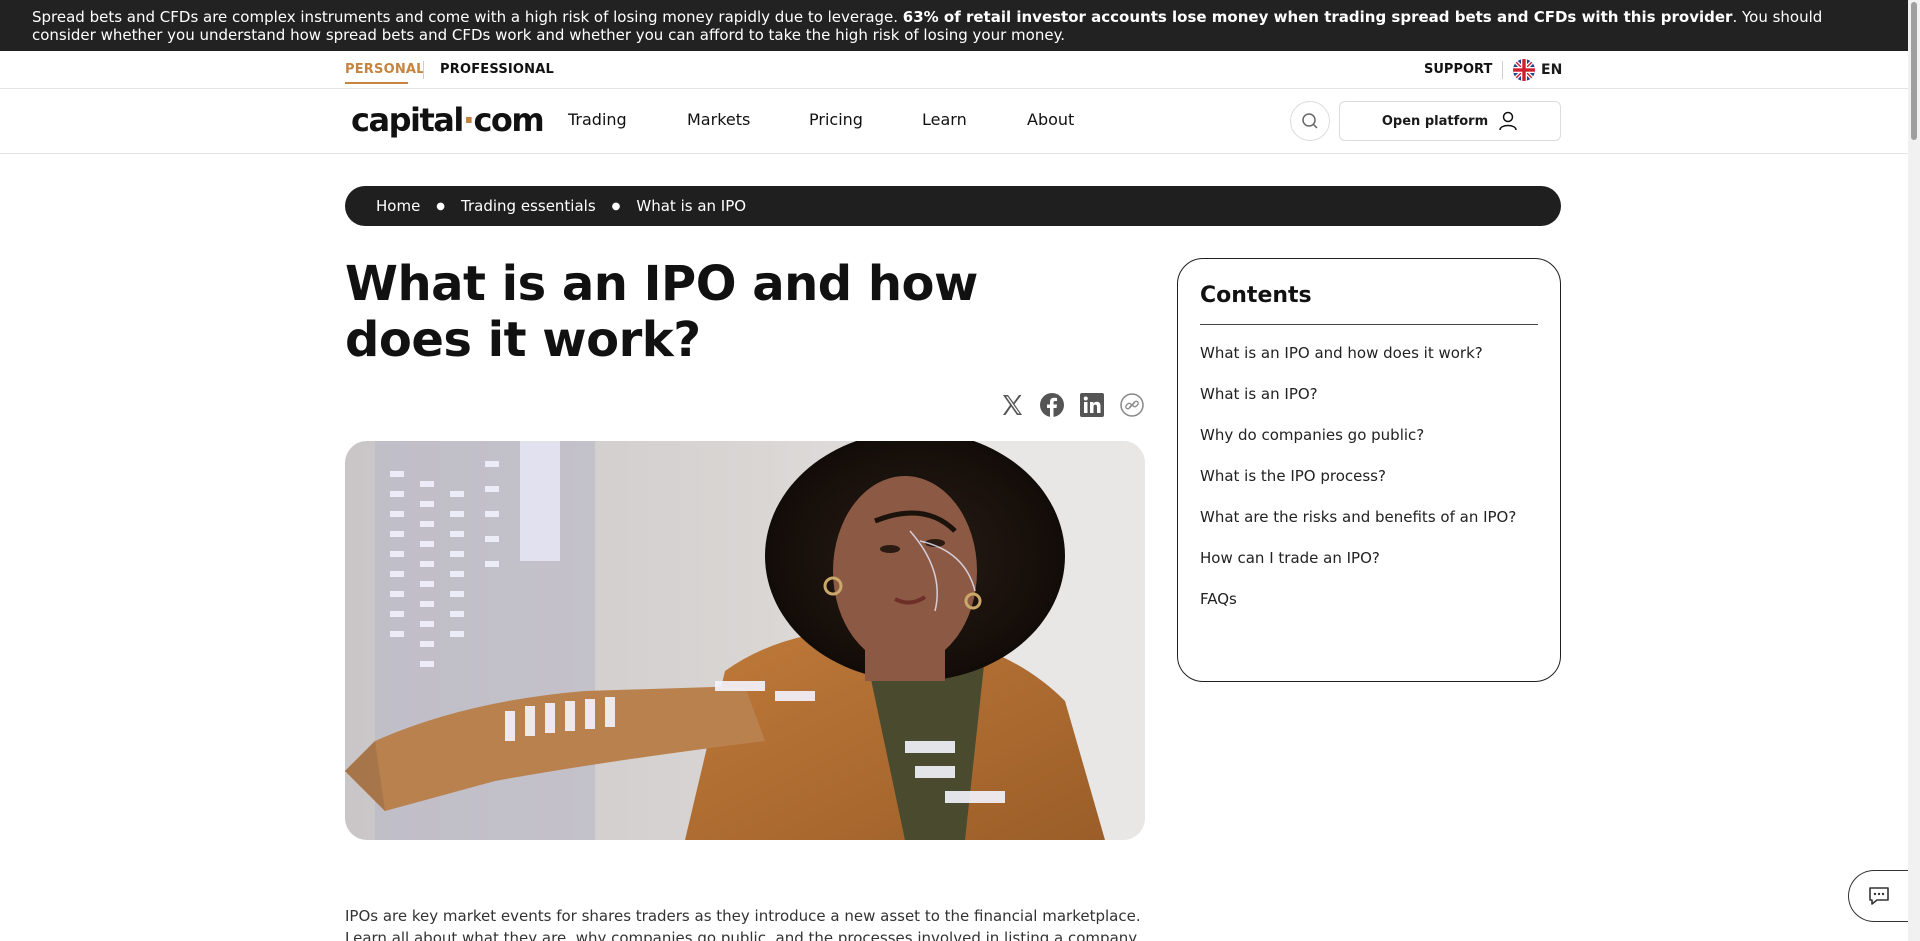 The width and height of the screenshot is (1920, 941). I want to click on breadcrumb-trading-essentials: Trading essentials, so click(528, 206).